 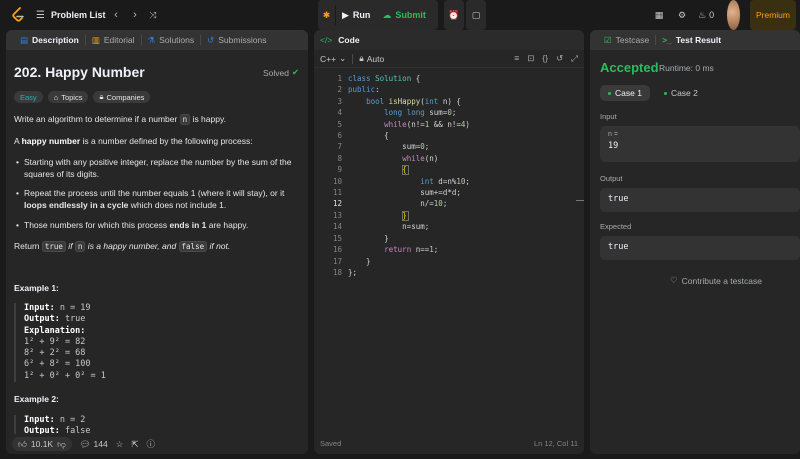 What do you see at coordinates (331, 443) in the screenshot?
I see `saved-status: Saved` at bounding box center [331, 443].